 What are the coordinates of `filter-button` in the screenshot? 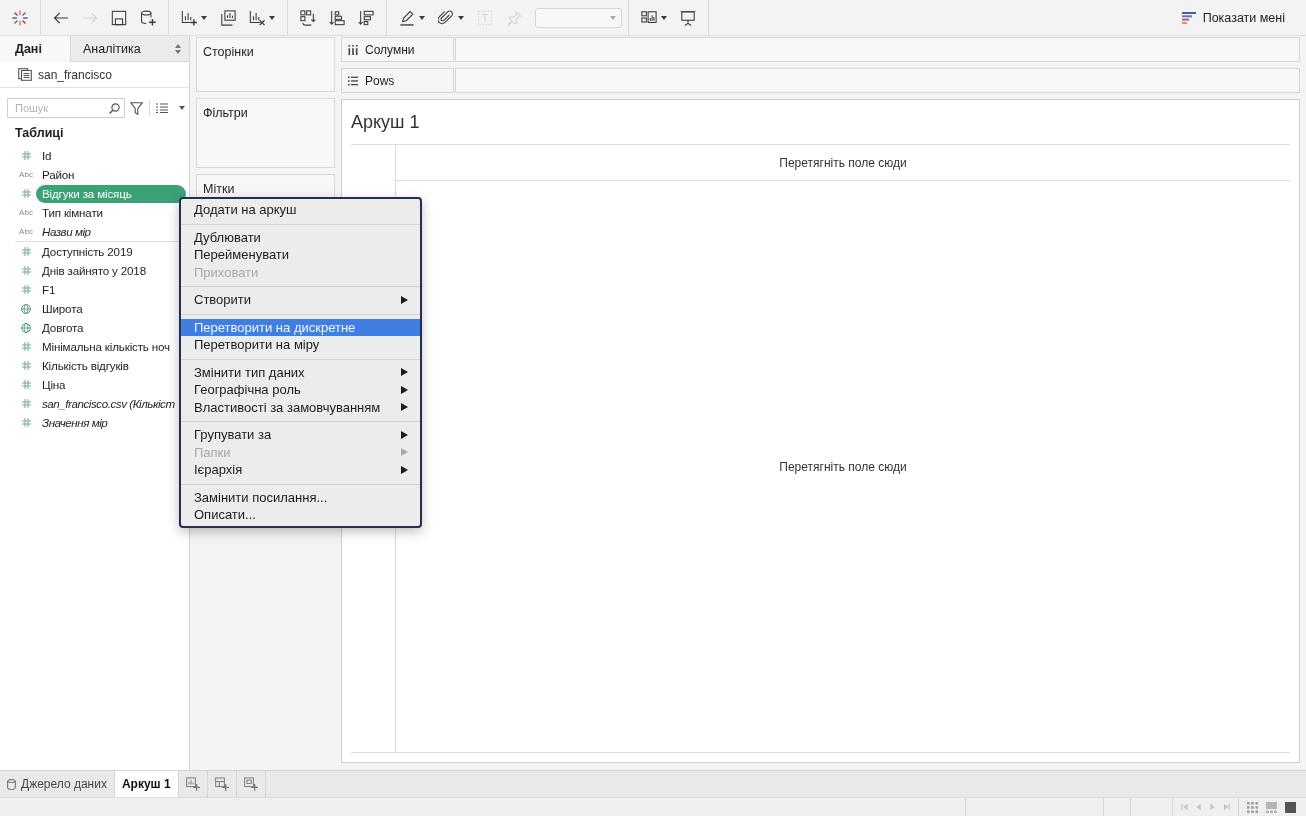 It's located at (136, 108).